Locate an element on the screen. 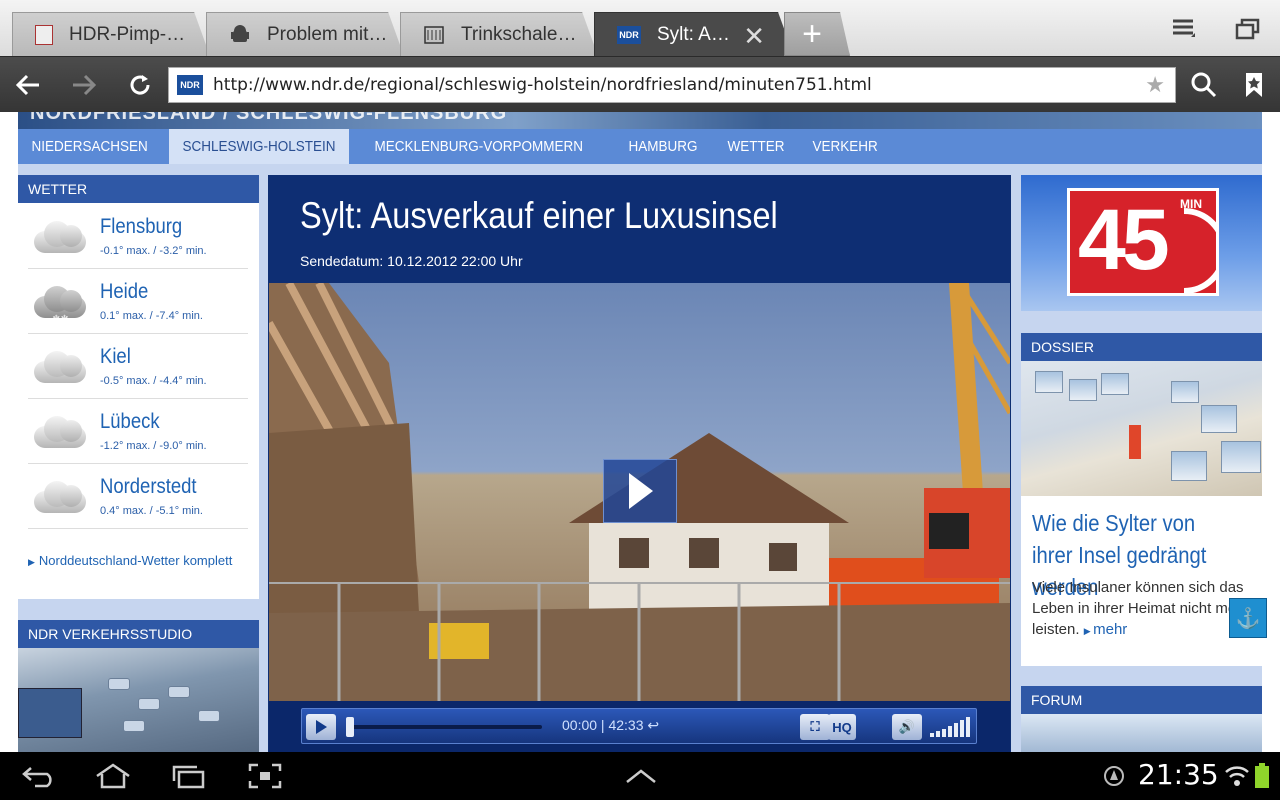 The width and height of the screenshot is (1280, 800). search-icon is located at coordinates (1204, 85).